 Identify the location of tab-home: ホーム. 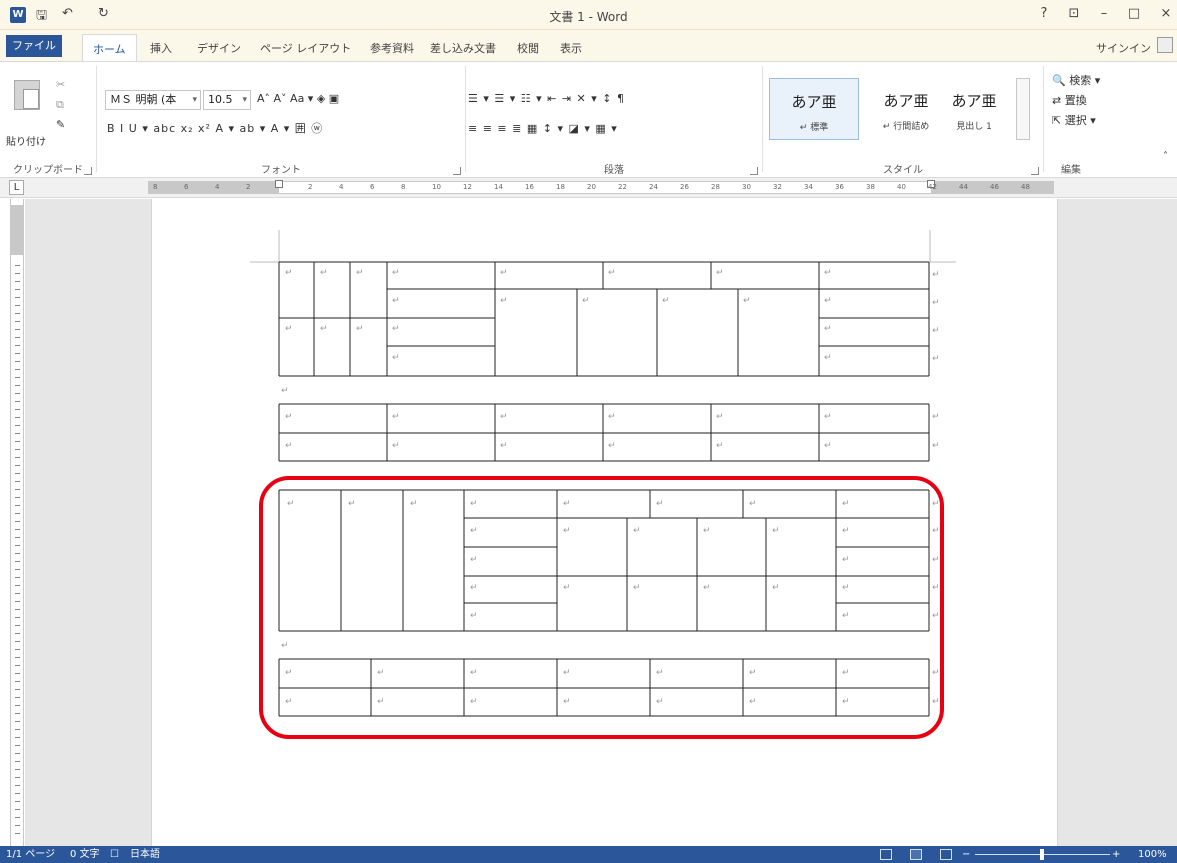
(109, 48).